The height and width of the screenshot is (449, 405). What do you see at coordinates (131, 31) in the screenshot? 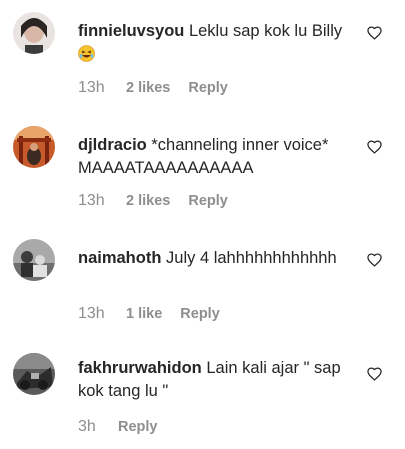
I see `username: finnieluvsyou` at bounding box center [131, 31].